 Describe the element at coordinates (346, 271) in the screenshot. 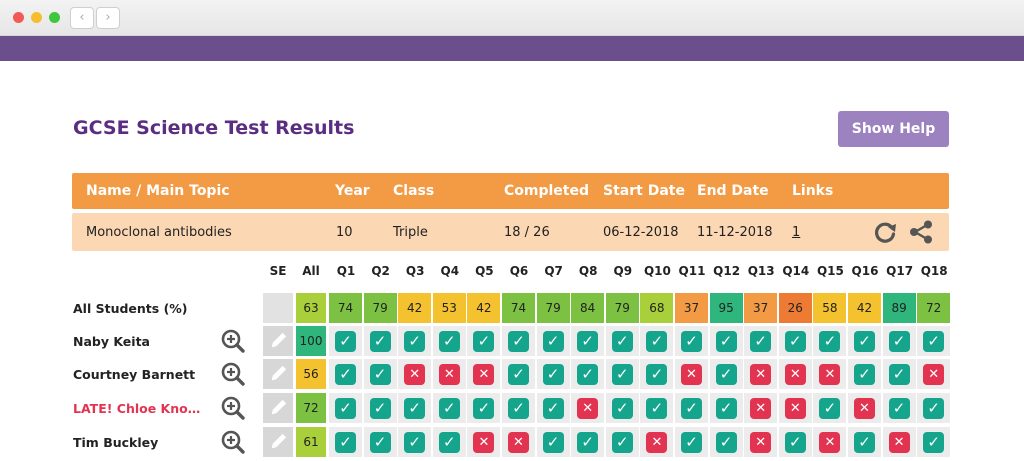

I see `column-header-question: Q1` at that location.